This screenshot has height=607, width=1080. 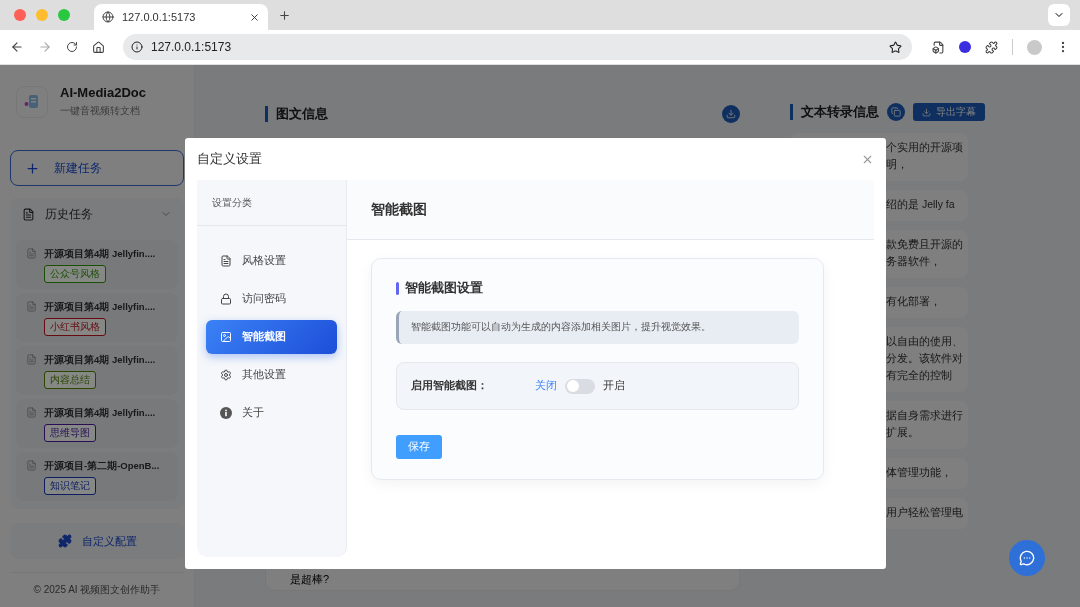 What do you see at coordinates (271, 375) in the screenshot?
I see `nav-item: 其他设置` at bounding box center [271, 375].